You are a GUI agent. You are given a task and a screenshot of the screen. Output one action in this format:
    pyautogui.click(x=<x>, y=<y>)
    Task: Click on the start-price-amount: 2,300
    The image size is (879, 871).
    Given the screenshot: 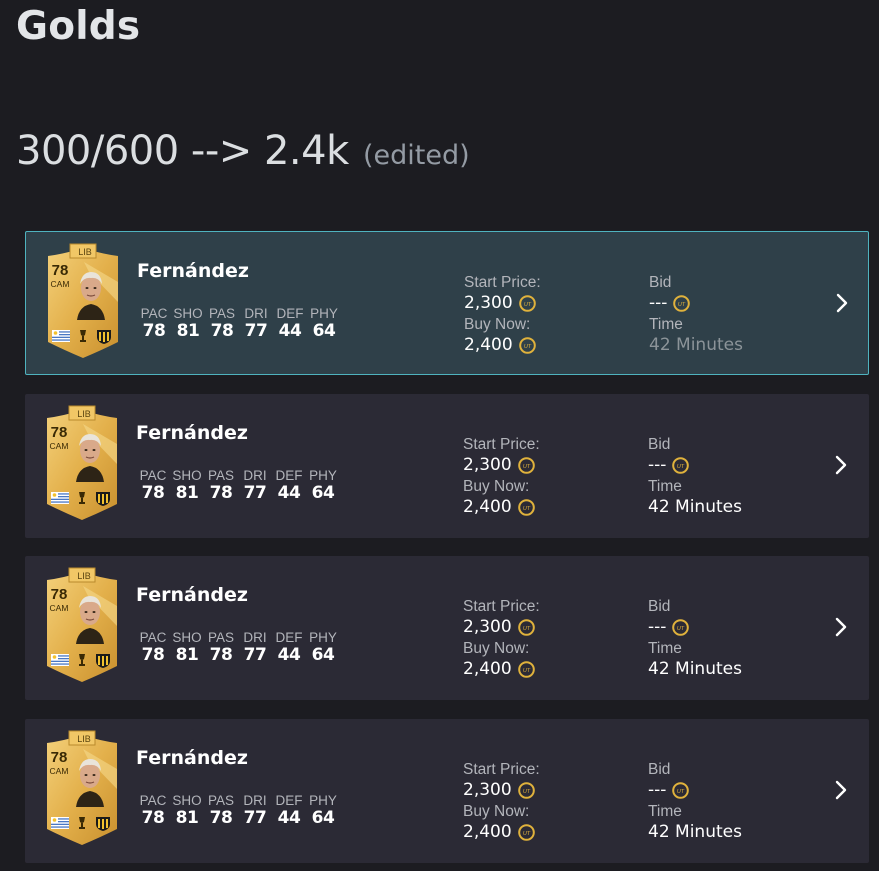 What is the action you would take?
    pyautogui.click(x=487, y=465)
    